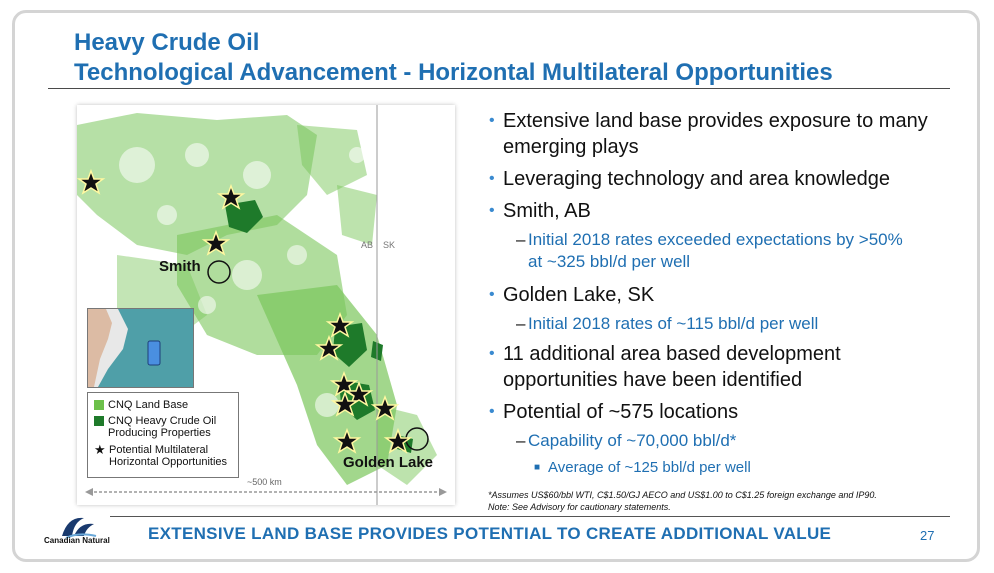 The width and height of the screenshot is (994, 573). What do you see at coordinates (389, 245) in the screenshot?
I see `sk-label: SK` at bounding box center [389, 245].